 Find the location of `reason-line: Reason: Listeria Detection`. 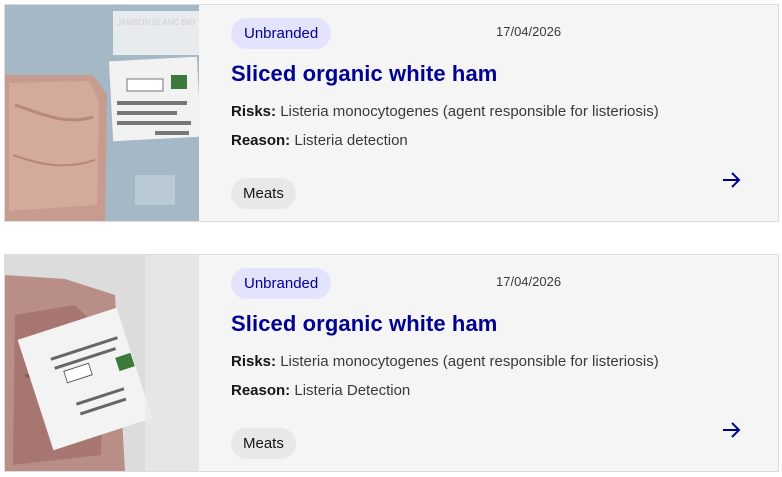

reason-line: Reason: Listeria Detection is located at coordinates (320, 390).